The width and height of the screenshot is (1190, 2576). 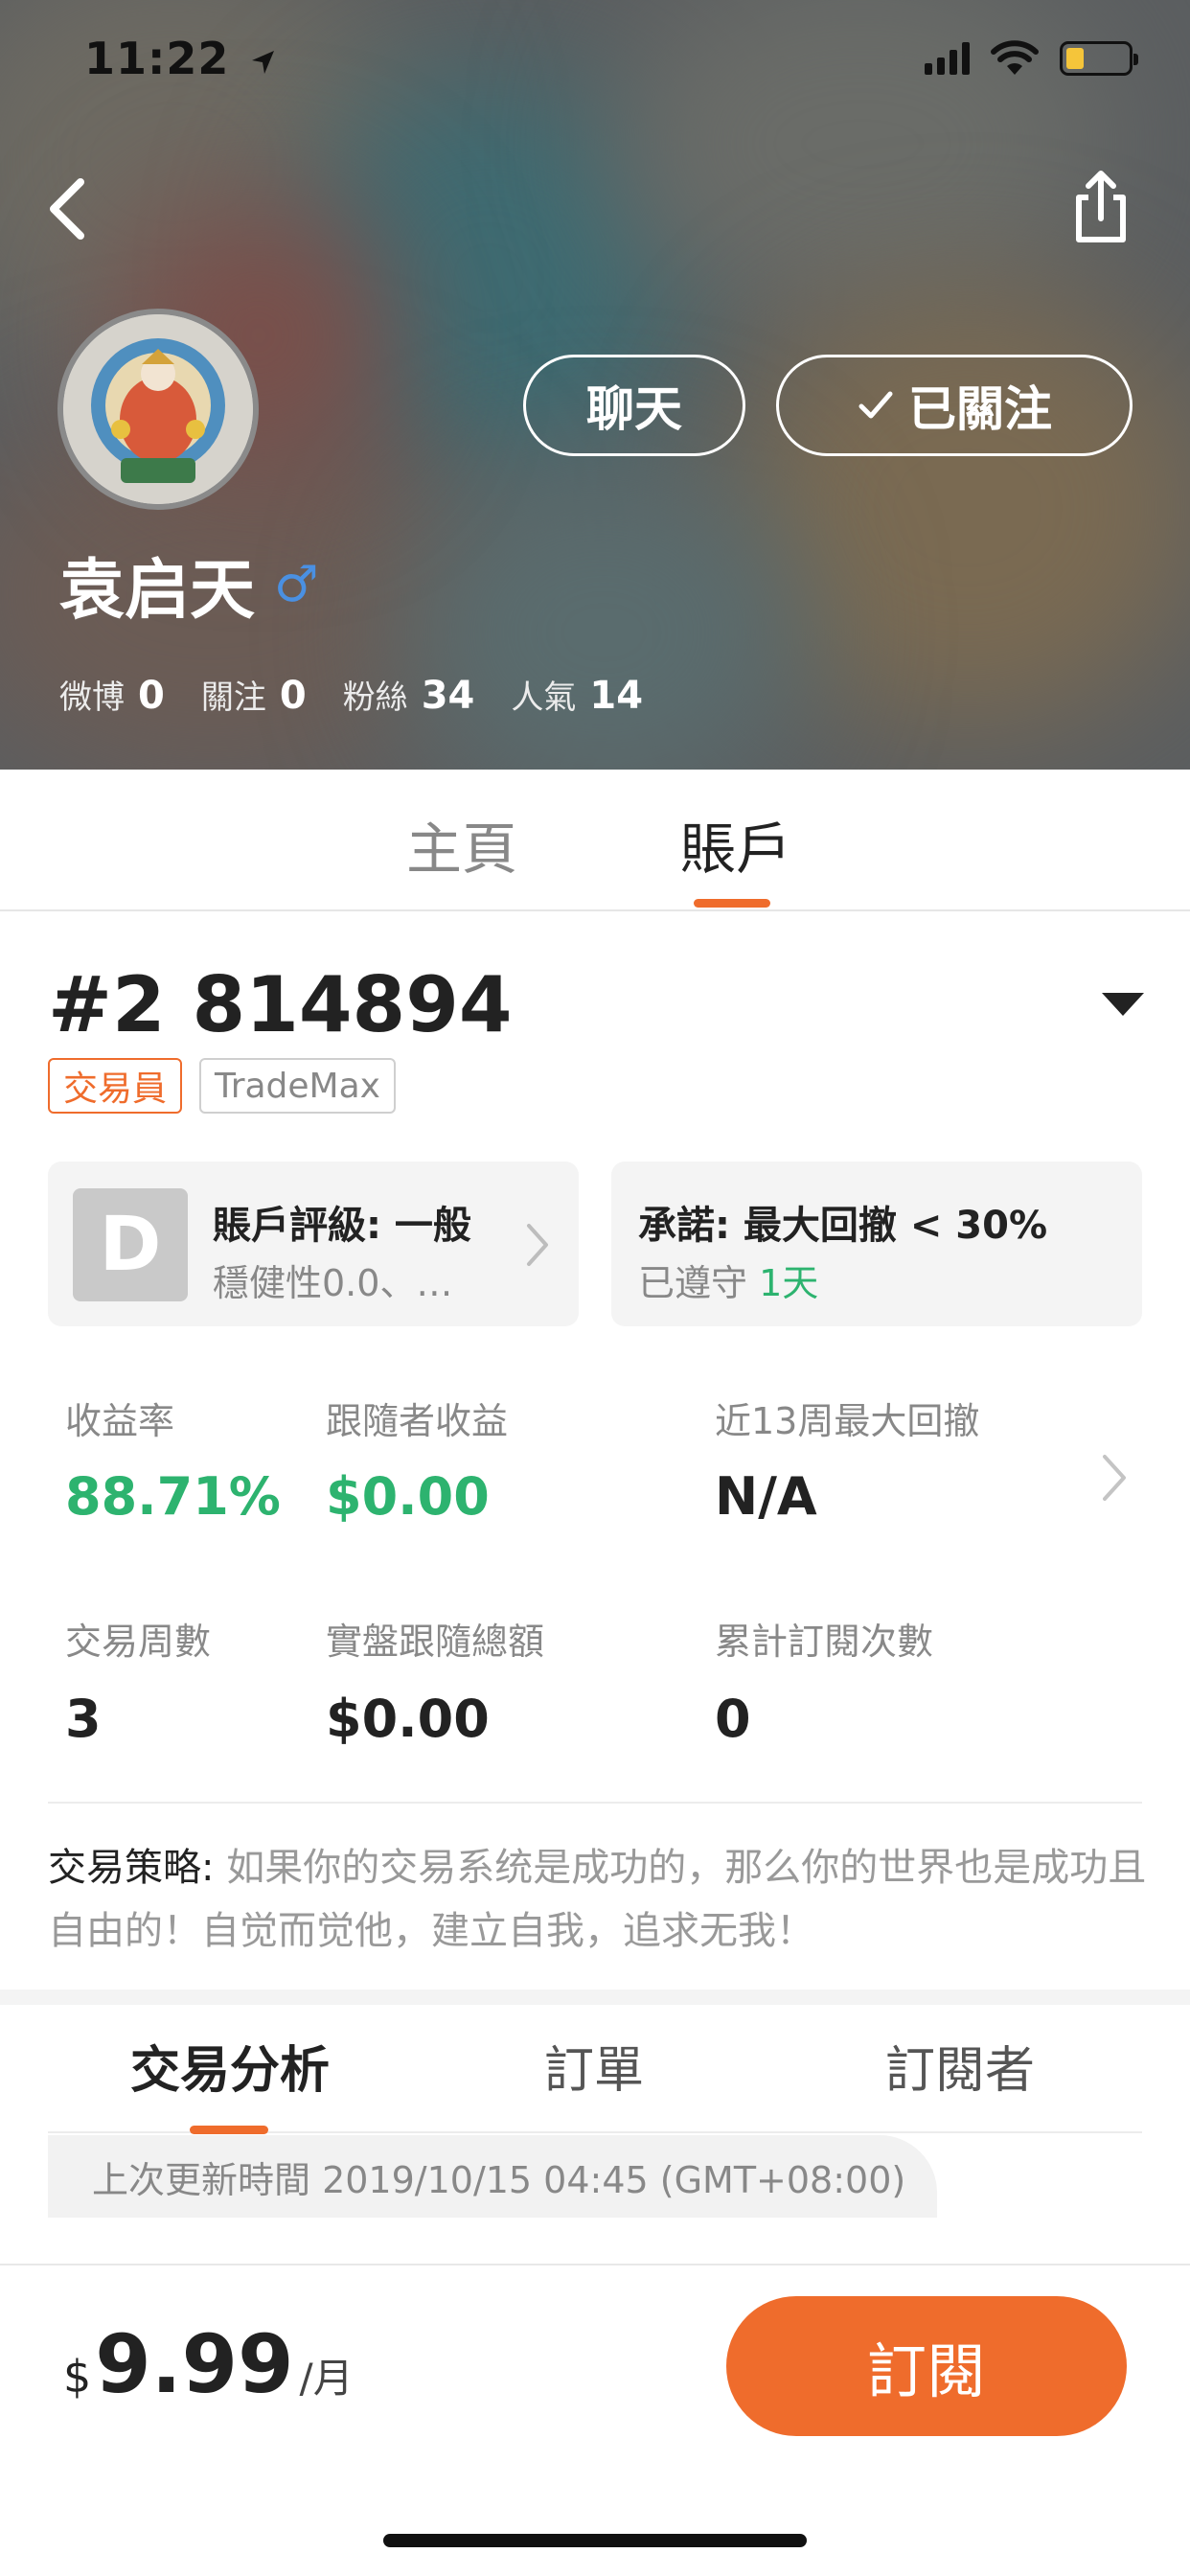 I want to click on back-icon, so click(x=67, y=209).